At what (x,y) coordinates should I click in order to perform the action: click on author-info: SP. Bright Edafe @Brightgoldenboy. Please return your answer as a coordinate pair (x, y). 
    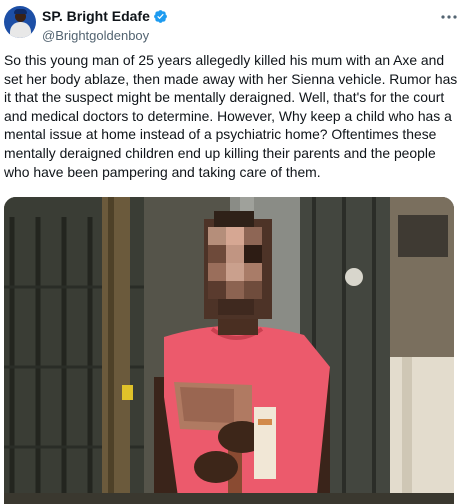
    Looking at the image, I should click on (105, 25).